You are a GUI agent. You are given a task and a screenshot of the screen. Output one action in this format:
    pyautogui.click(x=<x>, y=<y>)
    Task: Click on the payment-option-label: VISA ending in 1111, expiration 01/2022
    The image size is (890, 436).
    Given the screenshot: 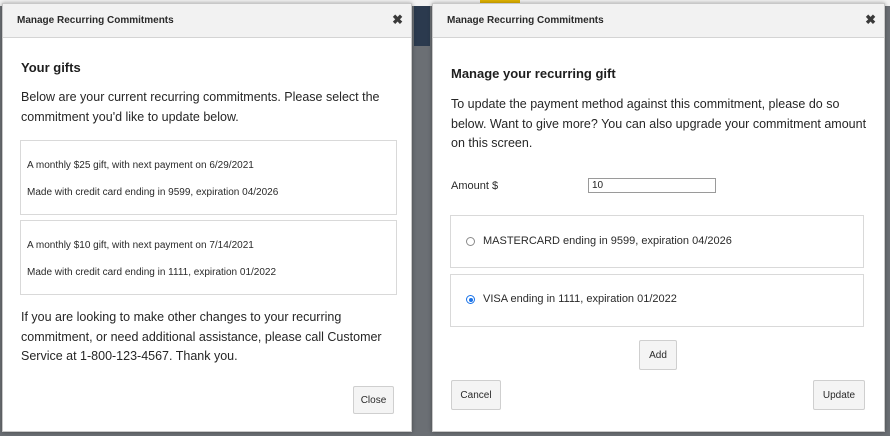 What is the action you would take?
    pyautogui.click(x=580, y=299)
    